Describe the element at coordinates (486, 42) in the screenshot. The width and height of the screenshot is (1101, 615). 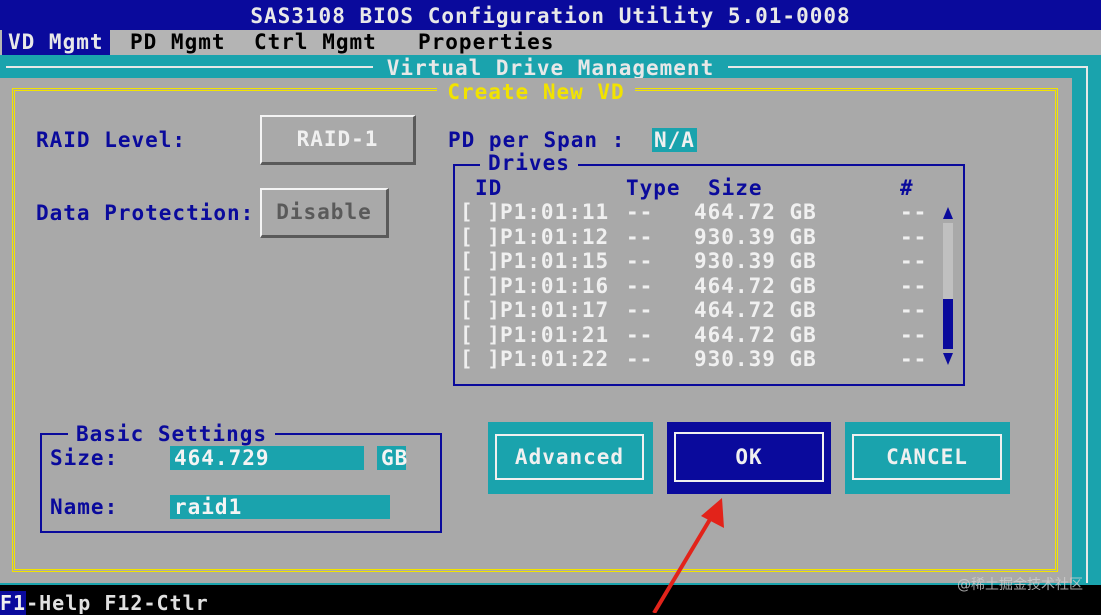
I see `menu-properties: Properties` at that location.